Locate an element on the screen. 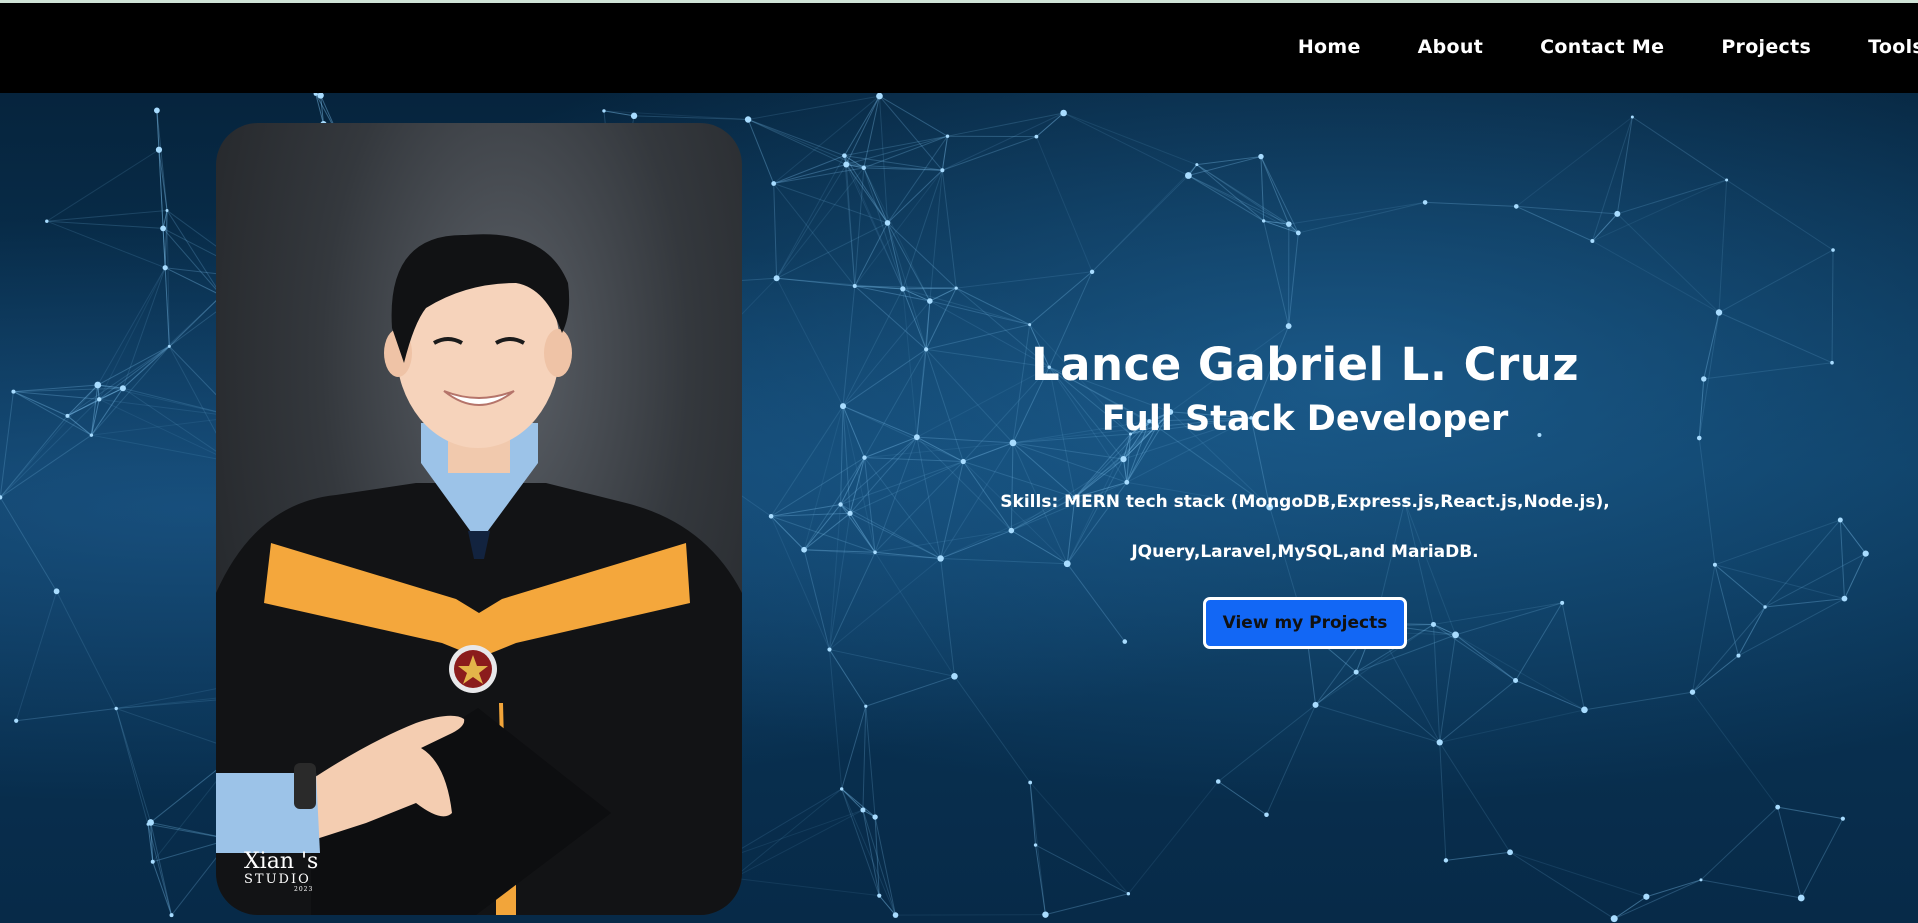 Image resolution: width=1918 pixels, height=923 pixels. nav-projects: Projects is located at coordinates (1766, 47).